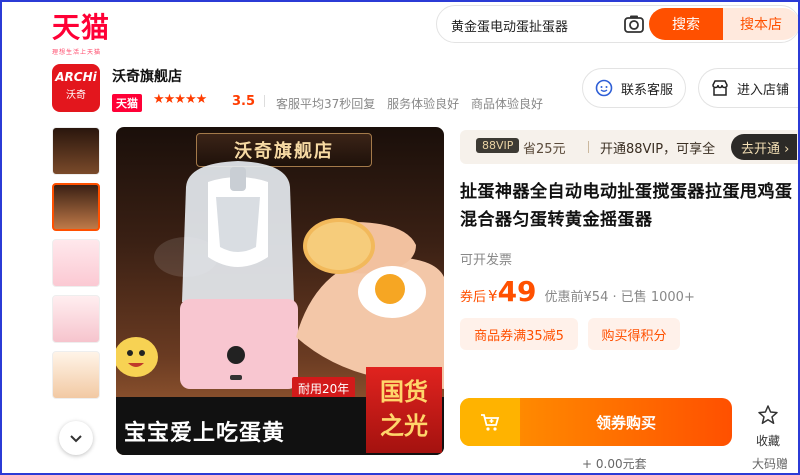  What do you see at coordinates (404, 410) in the screenshot?
I see `guochao-badge: 国货 之光` at bounding box center [404, 410].